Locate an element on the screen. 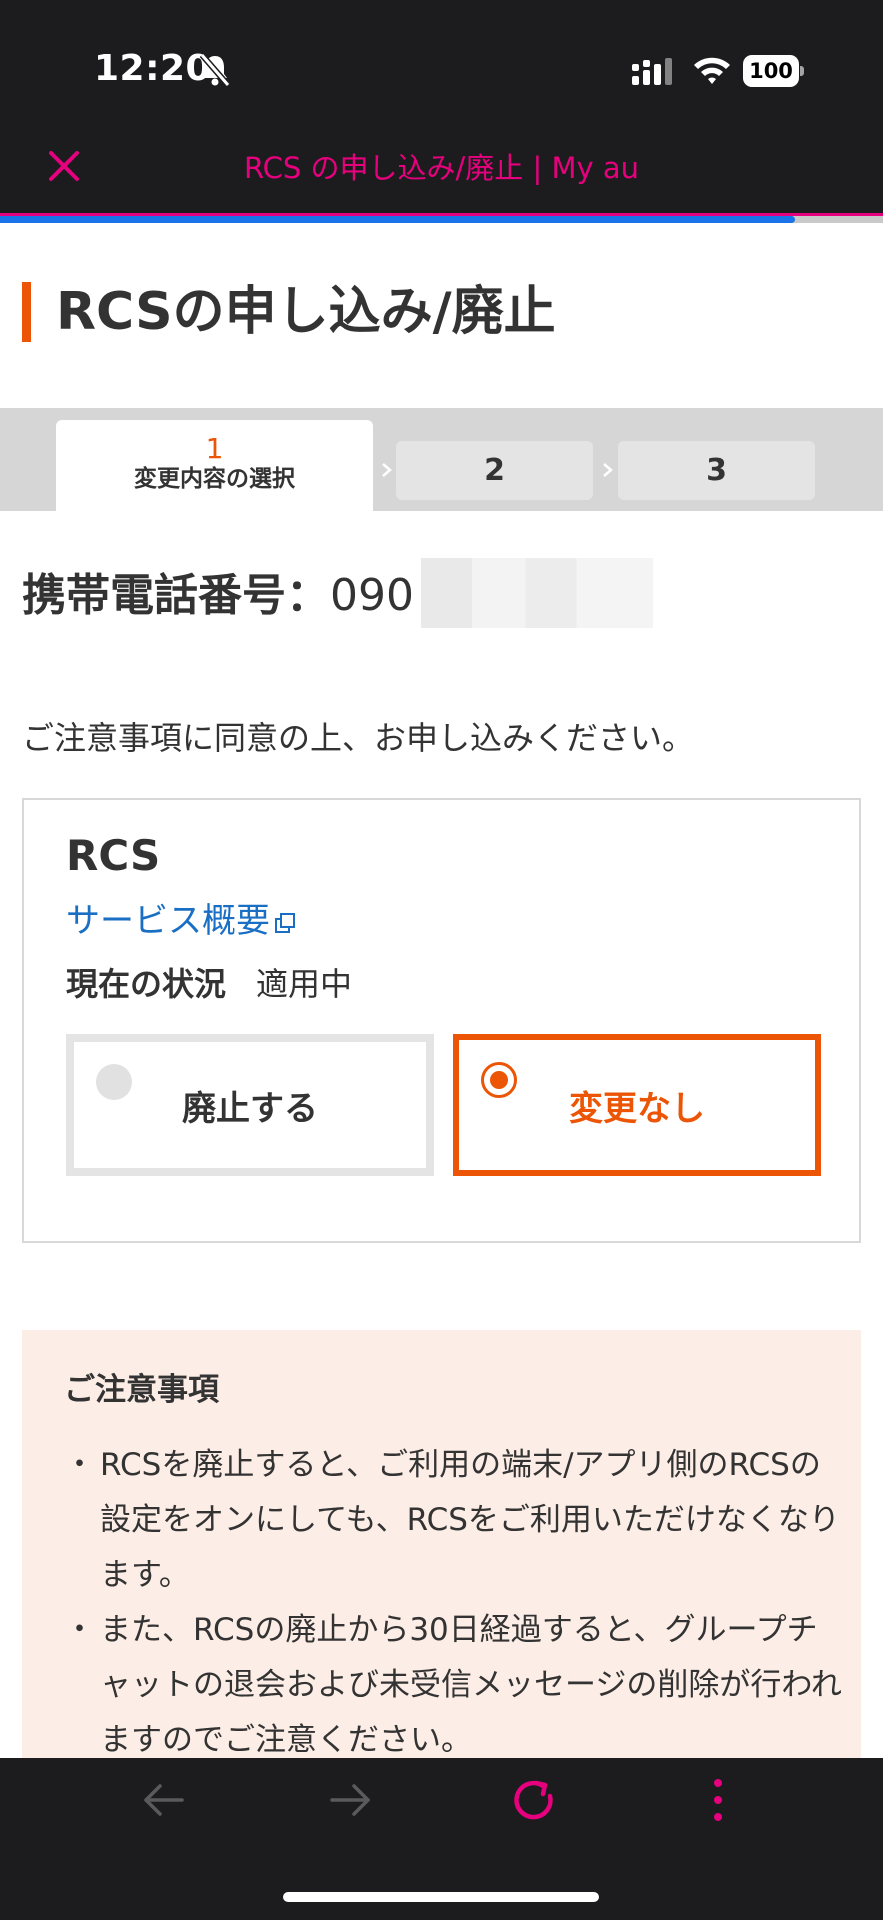  step-1-active: 1 変更内容の選択 is located at coordinates (214, 465).